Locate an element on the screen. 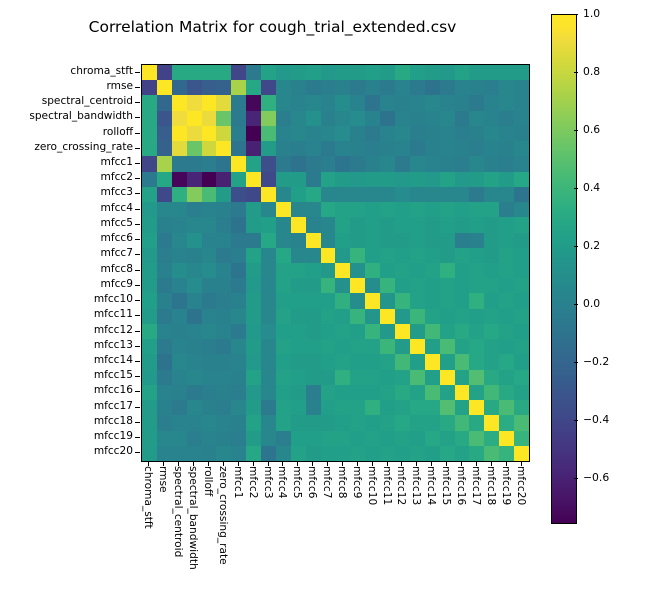 Image resolution: width=651 pixels, height=594 pixels. colorbar-tick-label: 0.0 is located at coordinates (592, 304).